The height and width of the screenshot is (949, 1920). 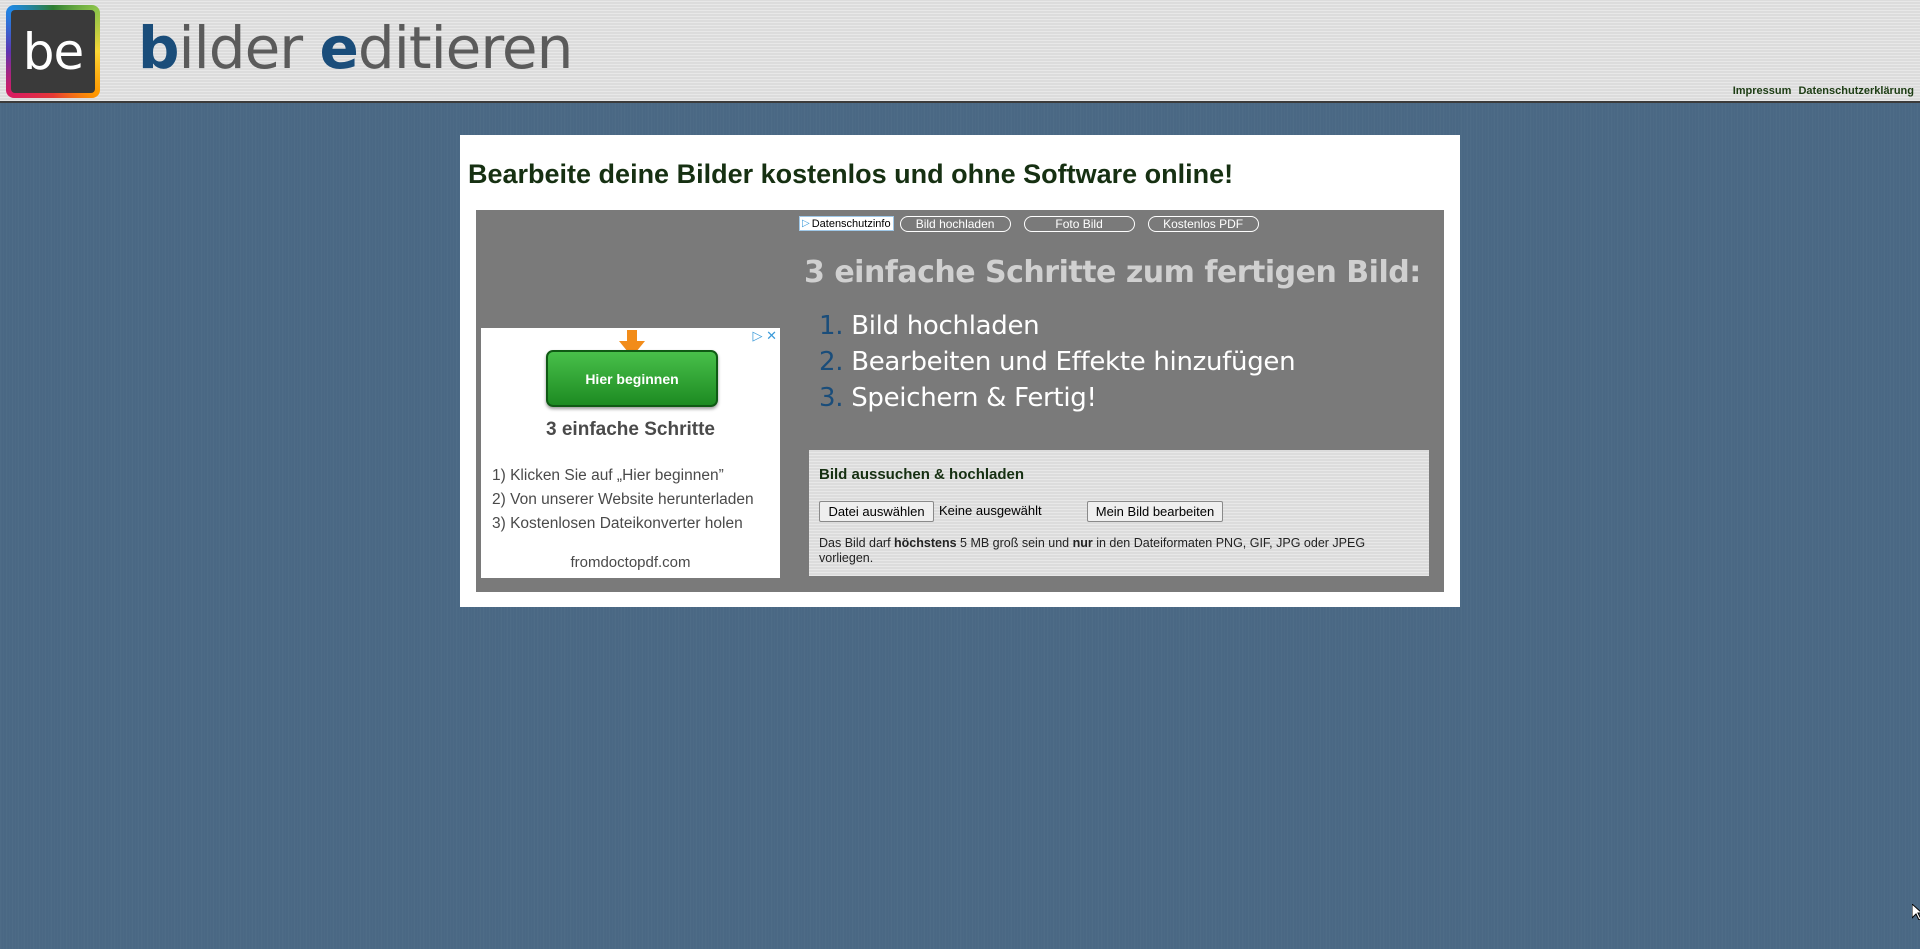 I want to click on title-rest-2: ditieren, so click(x=465, y=48).